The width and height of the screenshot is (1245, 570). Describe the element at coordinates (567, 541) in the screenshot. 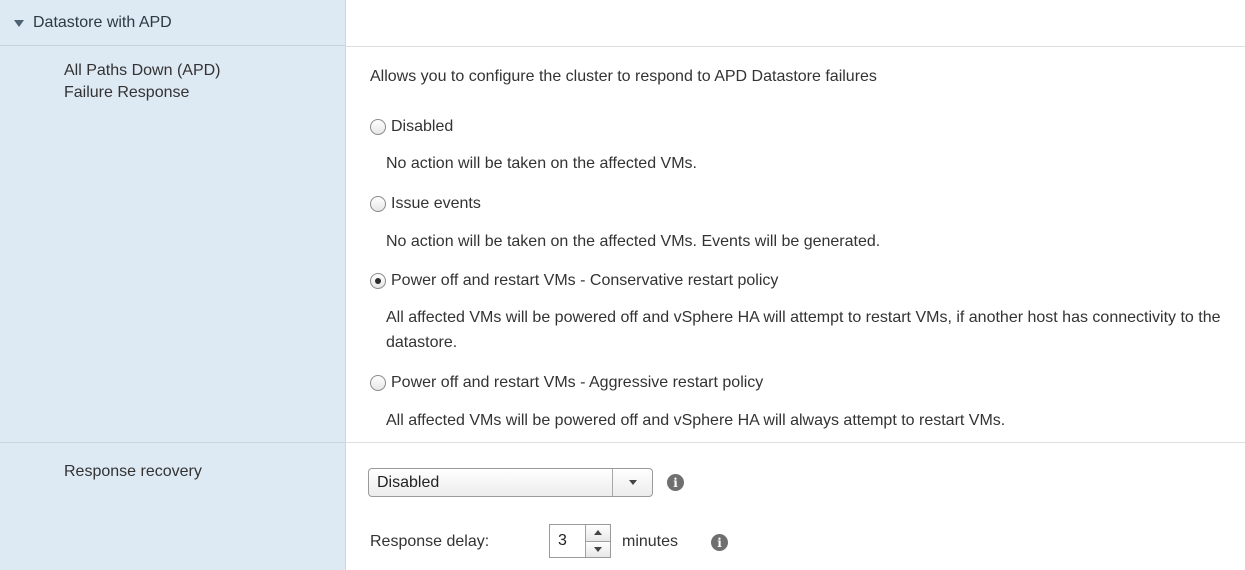

I see `response-delay-input: 3` at that location.